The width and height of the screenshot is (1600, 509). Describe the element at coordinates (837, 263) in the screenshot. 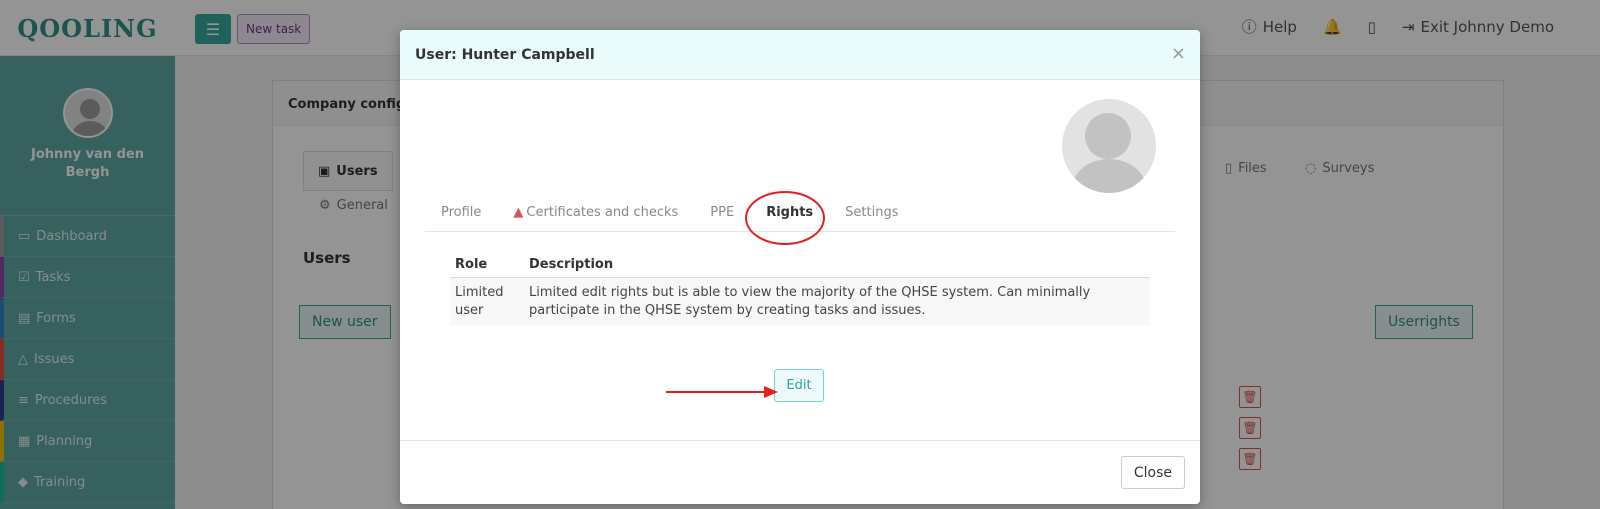

I see `column-header-description: Description` at that location.